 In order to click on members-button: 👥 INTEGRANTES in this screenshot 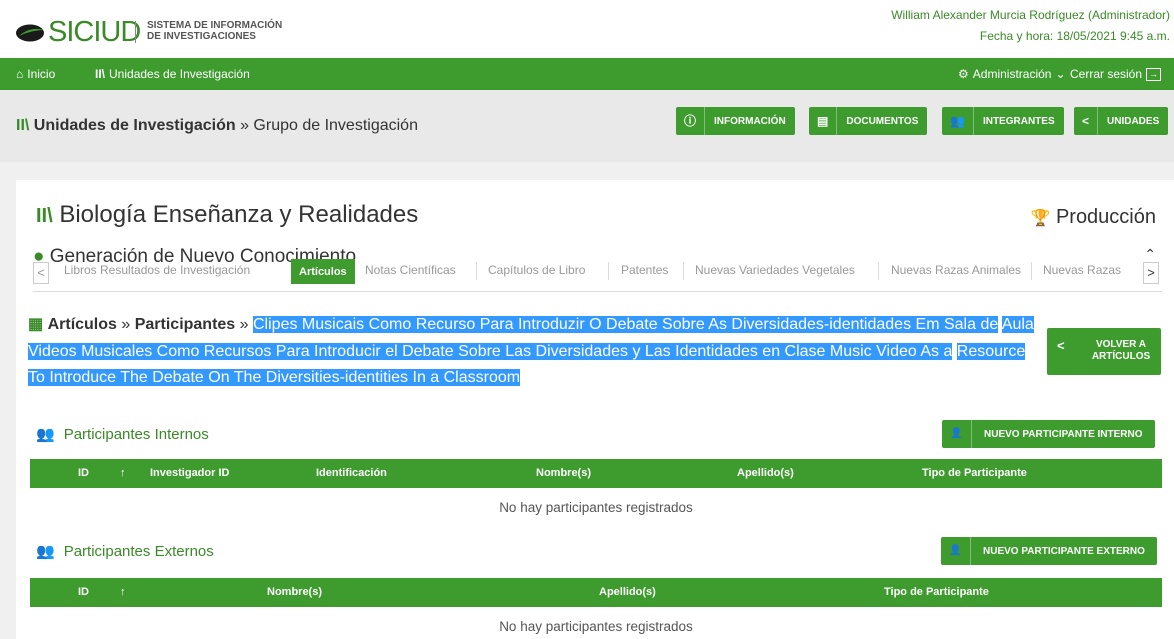, I will do `click(1003, 121)`.